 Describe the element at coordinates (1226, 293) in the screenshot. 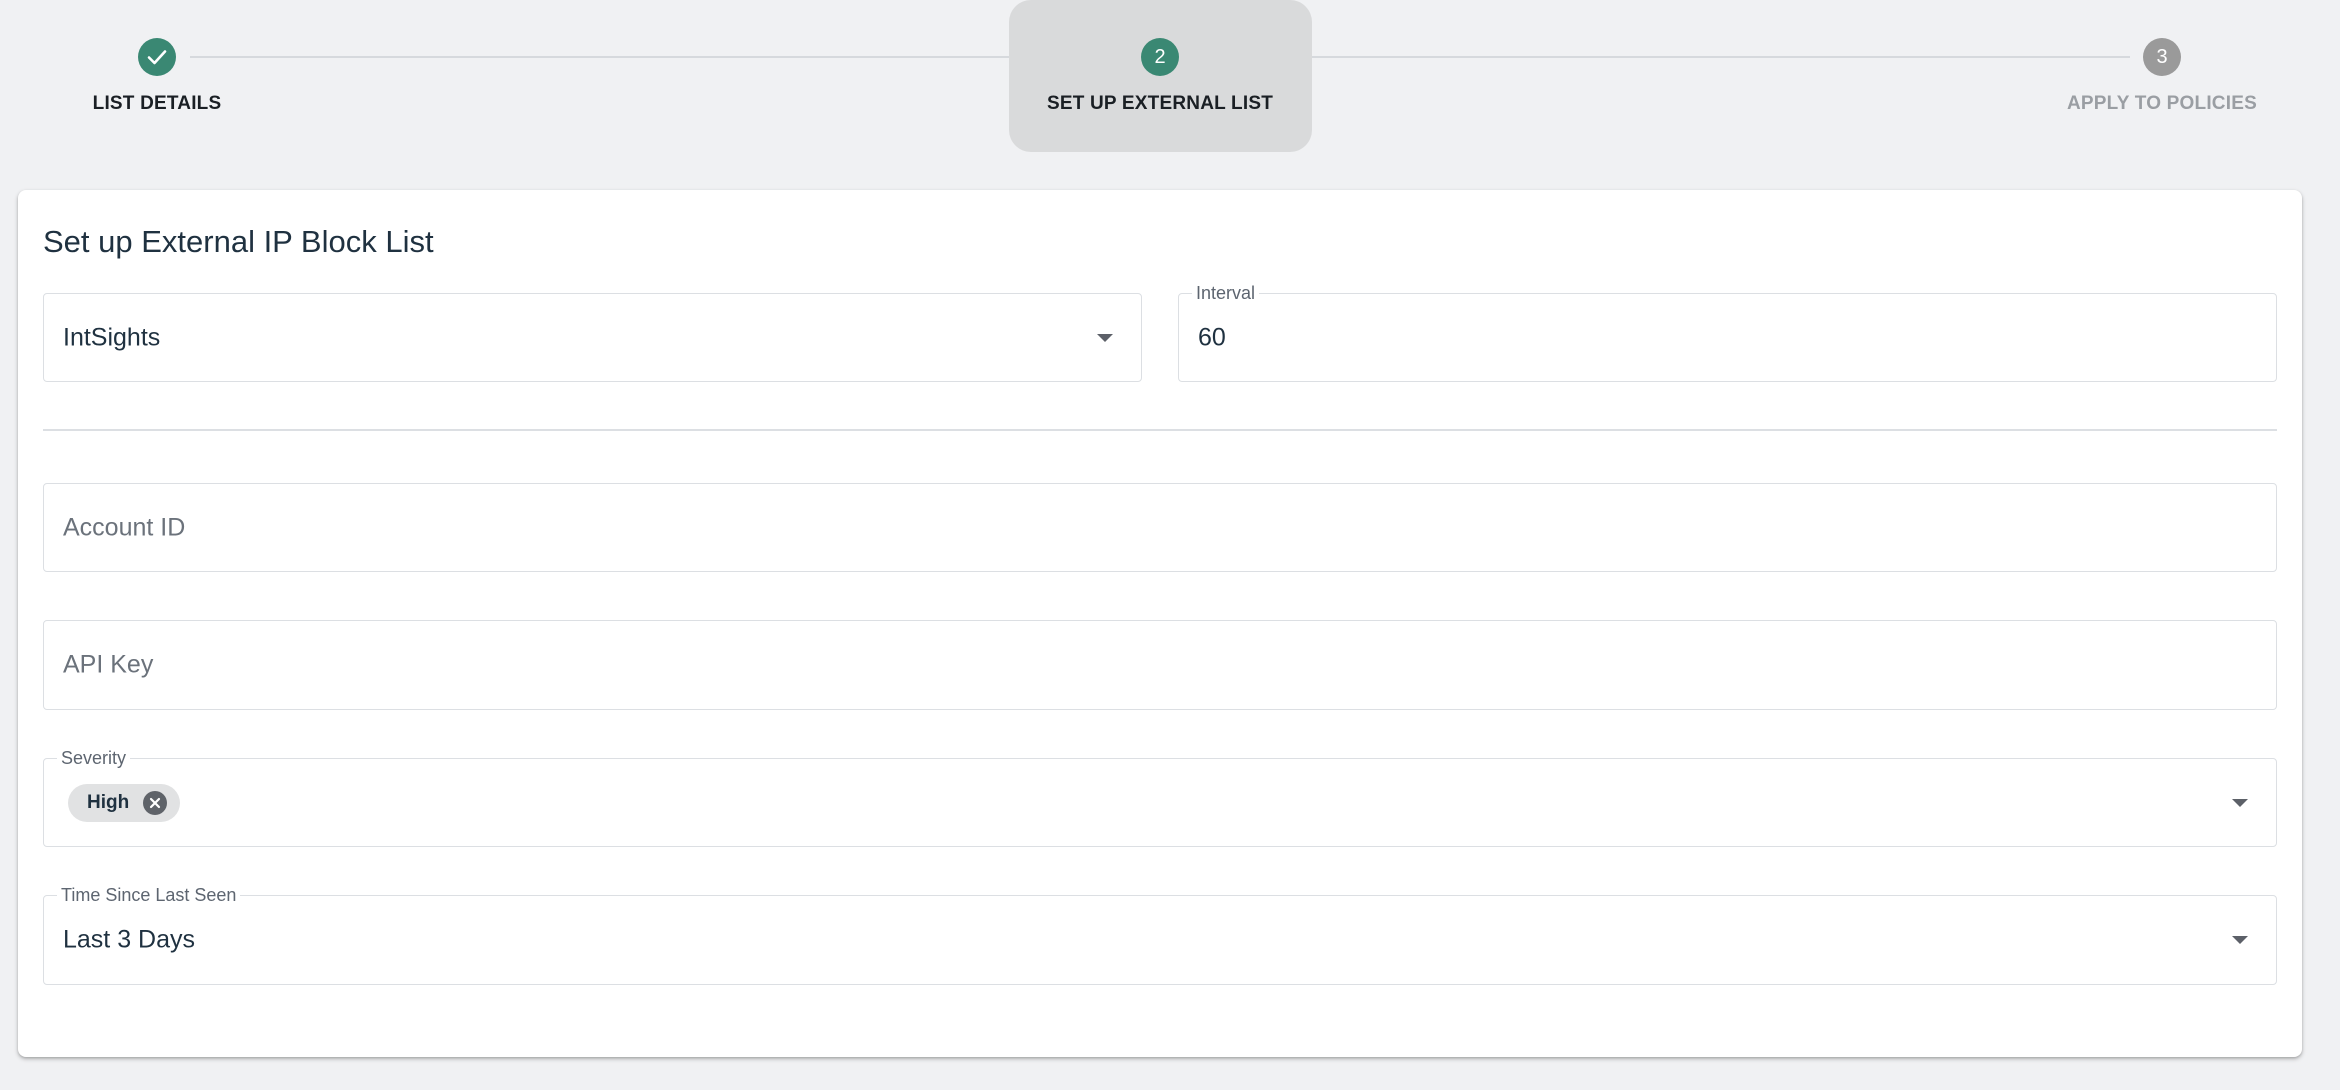

I see `interval-label: Interval` at that location.